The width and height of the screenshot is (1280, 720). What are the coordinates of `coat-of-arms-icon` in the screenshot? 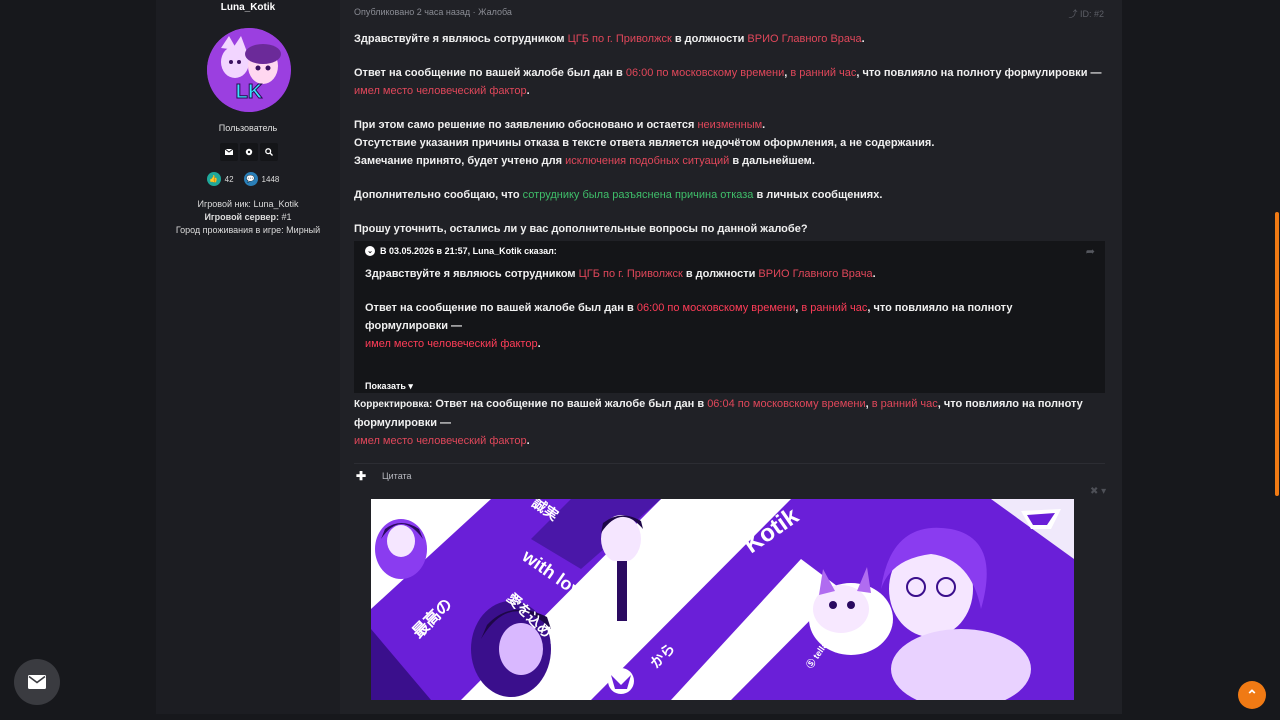 It's located at (621, 681).